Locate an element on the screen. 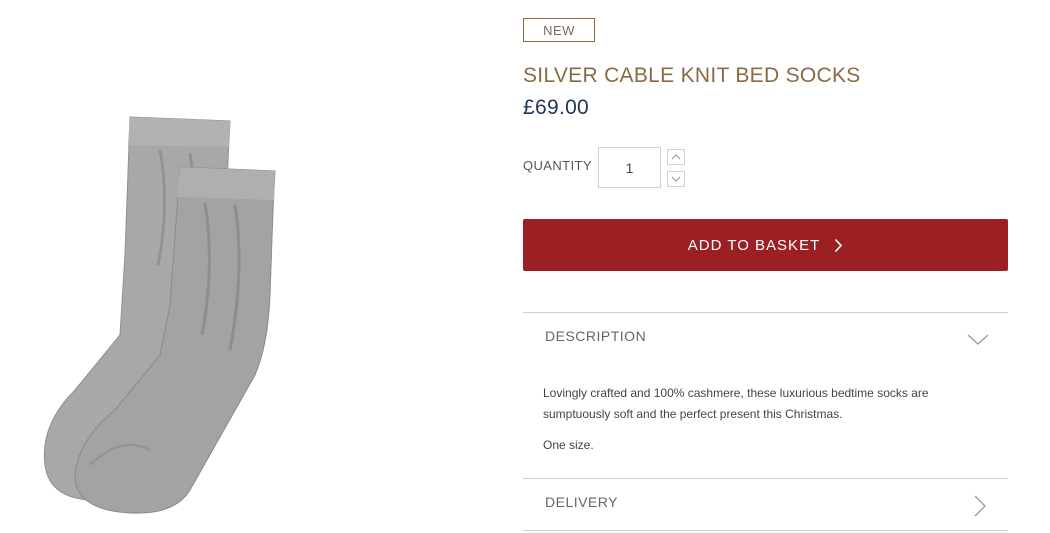  quantity-increment-button is located at coordinates (676, 157).